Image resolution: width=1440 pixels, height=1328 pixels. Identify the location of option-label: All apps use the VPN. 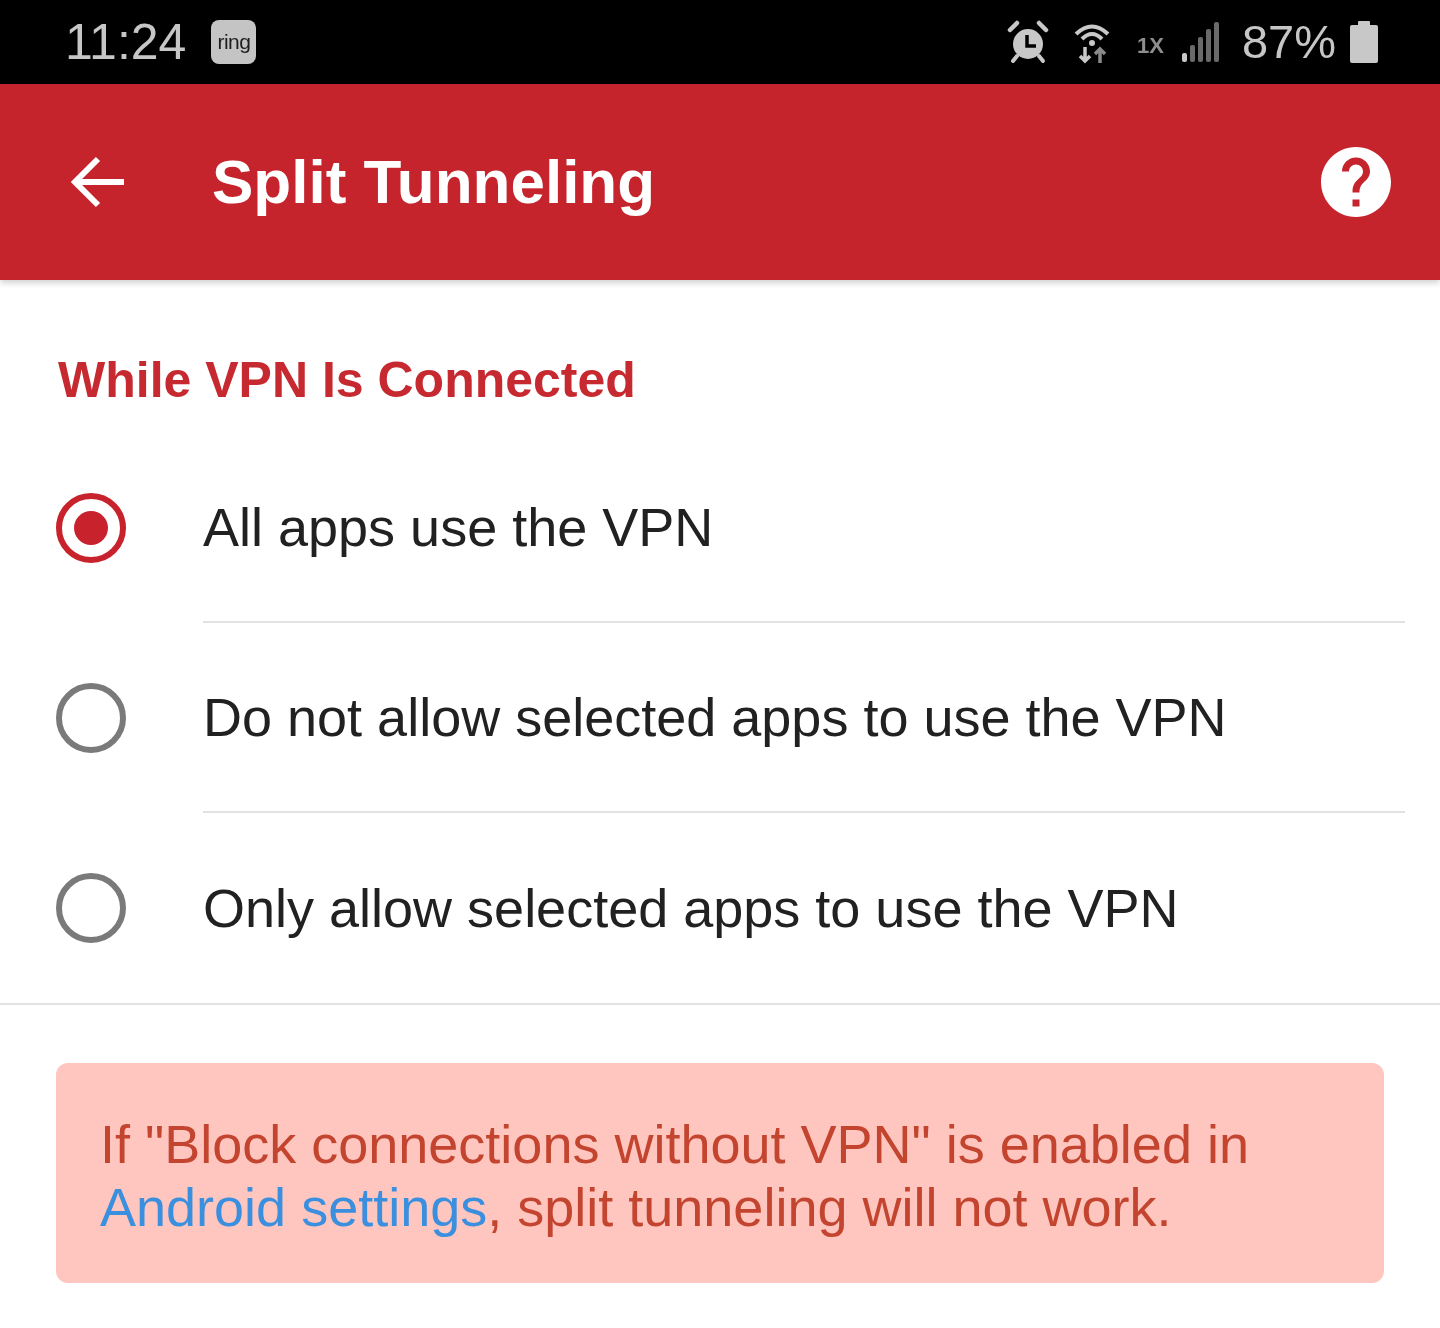
(458, 527).